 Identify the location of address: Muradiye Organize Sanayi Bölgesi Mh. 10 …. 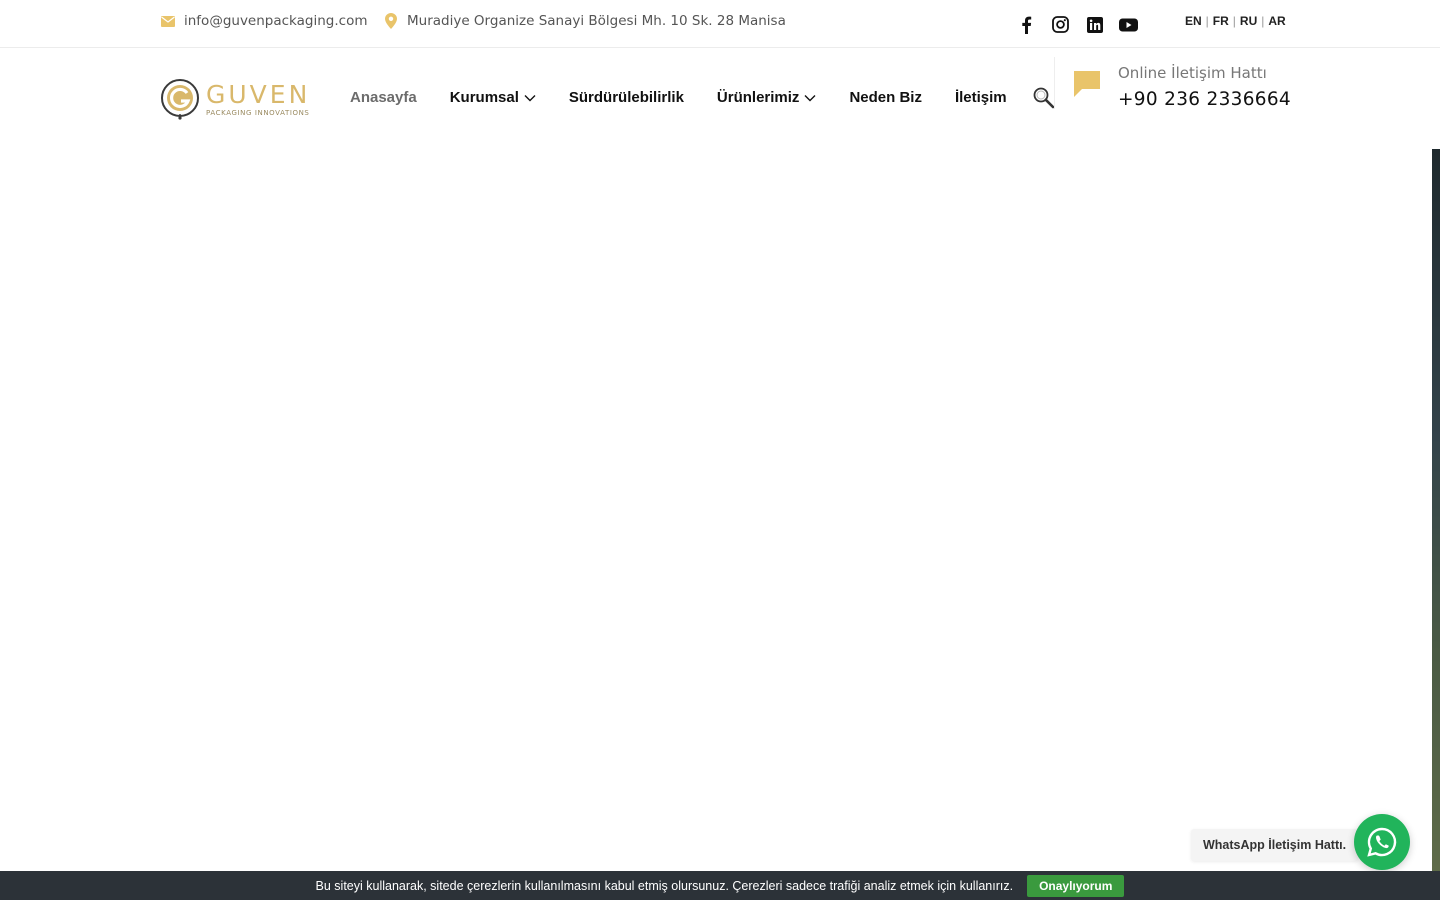
(584, 21).